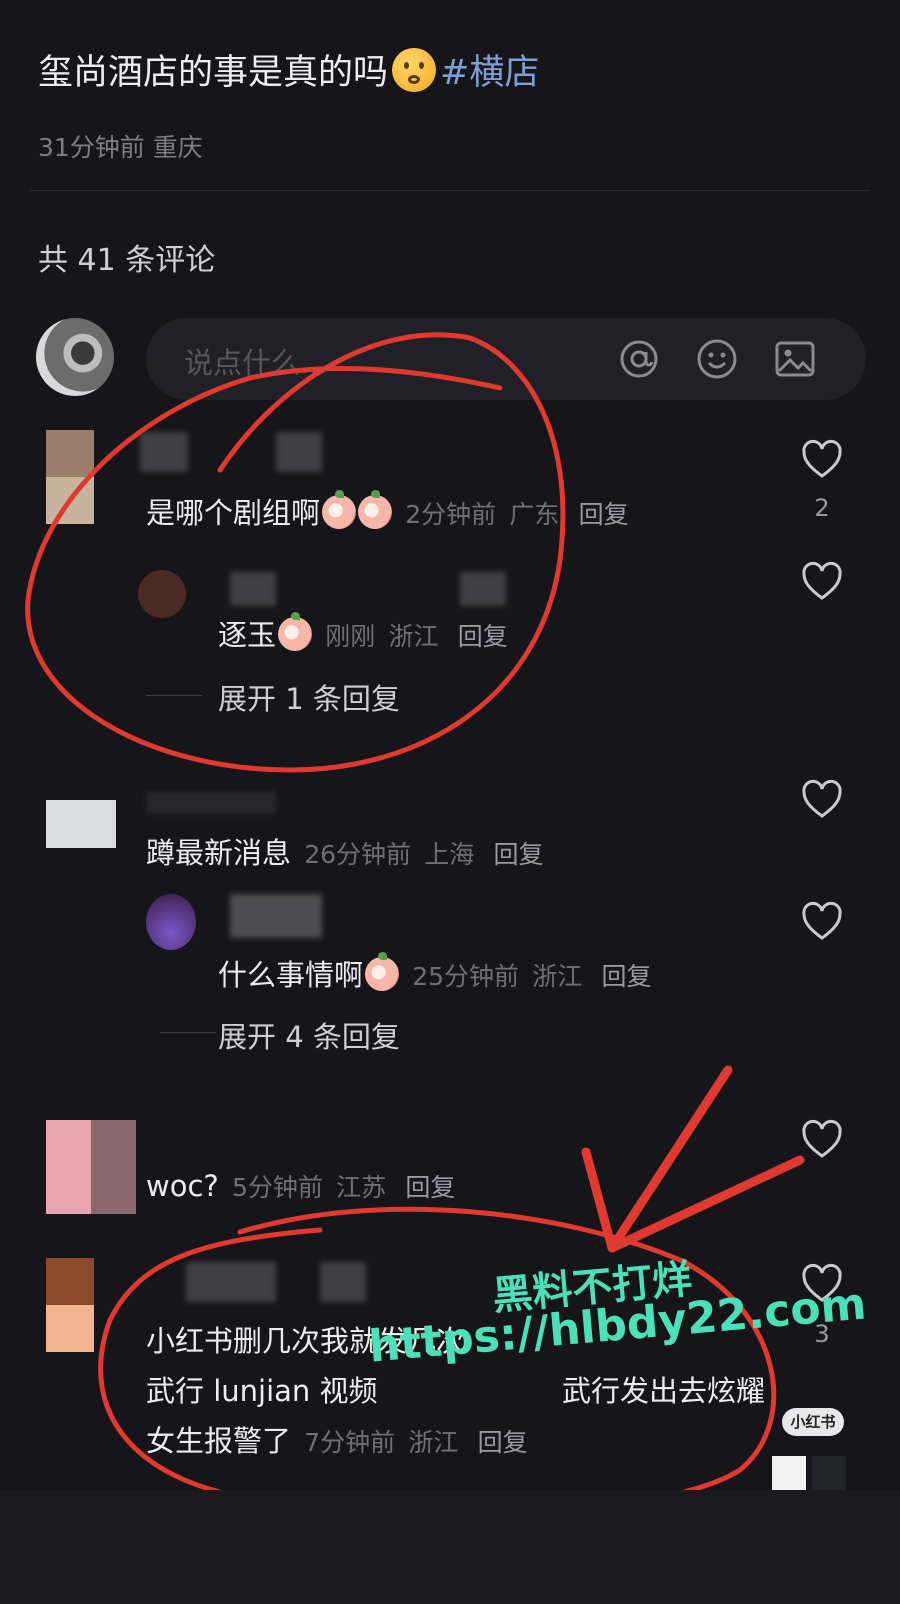  Describe the element at coordinates (450, 1547) in the screenshot. I see `bottom-bar` at that location.